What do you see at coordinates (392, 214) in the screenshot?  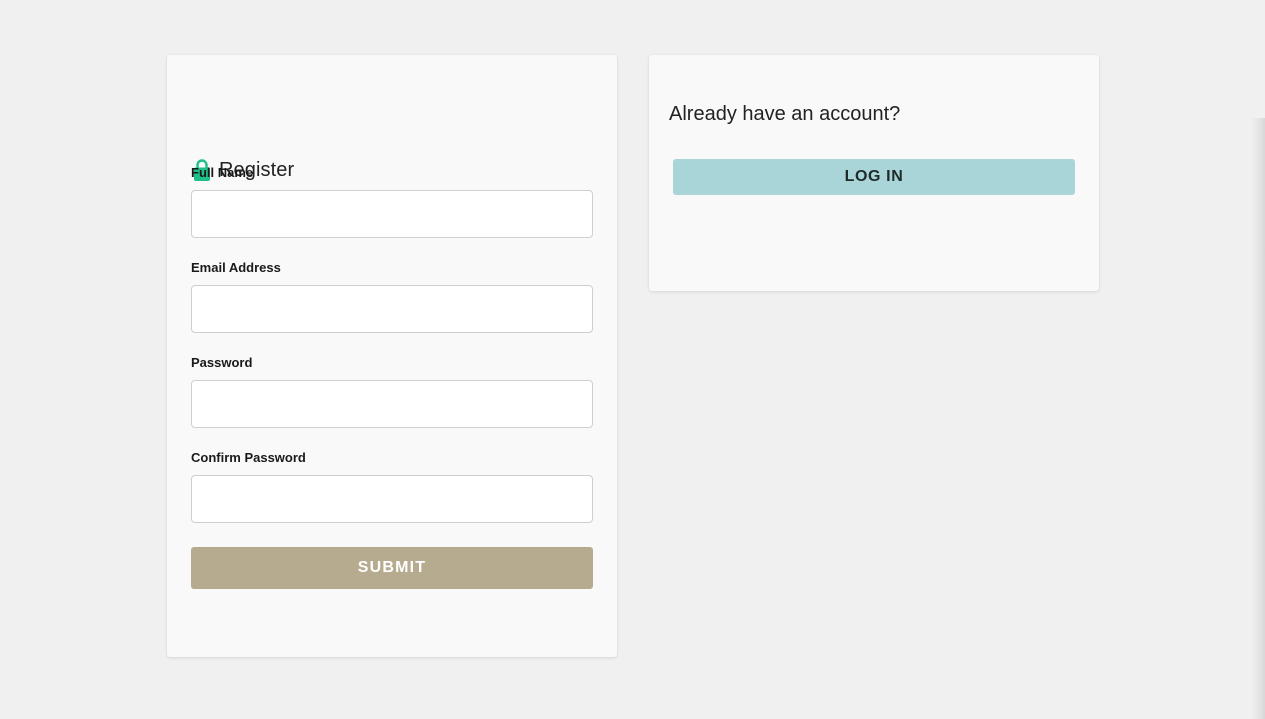 I see `full-name-field` at bounding box center [392, 214].